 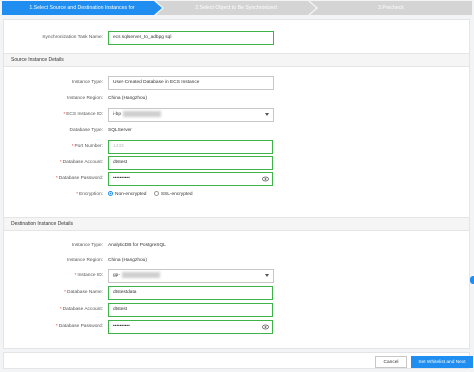 I want to click on footer-bar: Cancel Set Whitelist and Next, so click(x=238, y=360).